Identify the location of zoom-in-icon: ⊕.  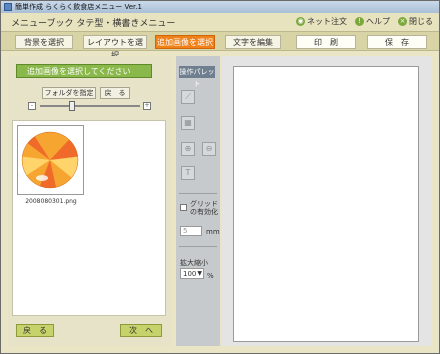
(188, 149).